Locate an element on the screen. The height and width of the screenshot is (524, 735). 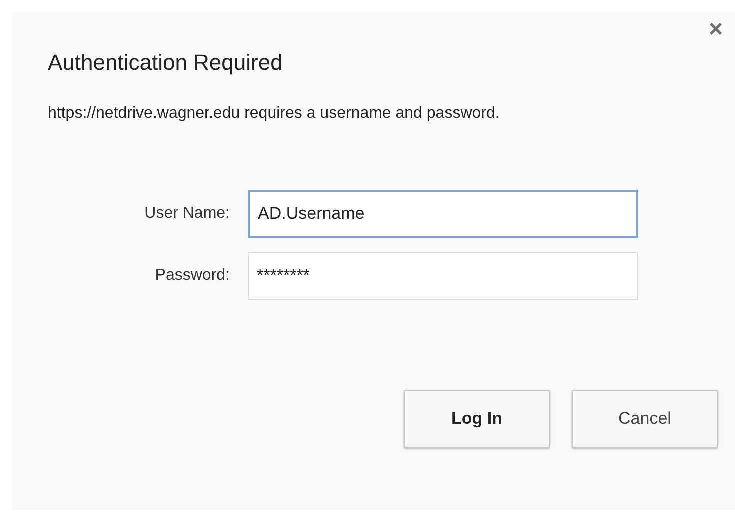
field-label: Password: is located at coordinates (192, 276).